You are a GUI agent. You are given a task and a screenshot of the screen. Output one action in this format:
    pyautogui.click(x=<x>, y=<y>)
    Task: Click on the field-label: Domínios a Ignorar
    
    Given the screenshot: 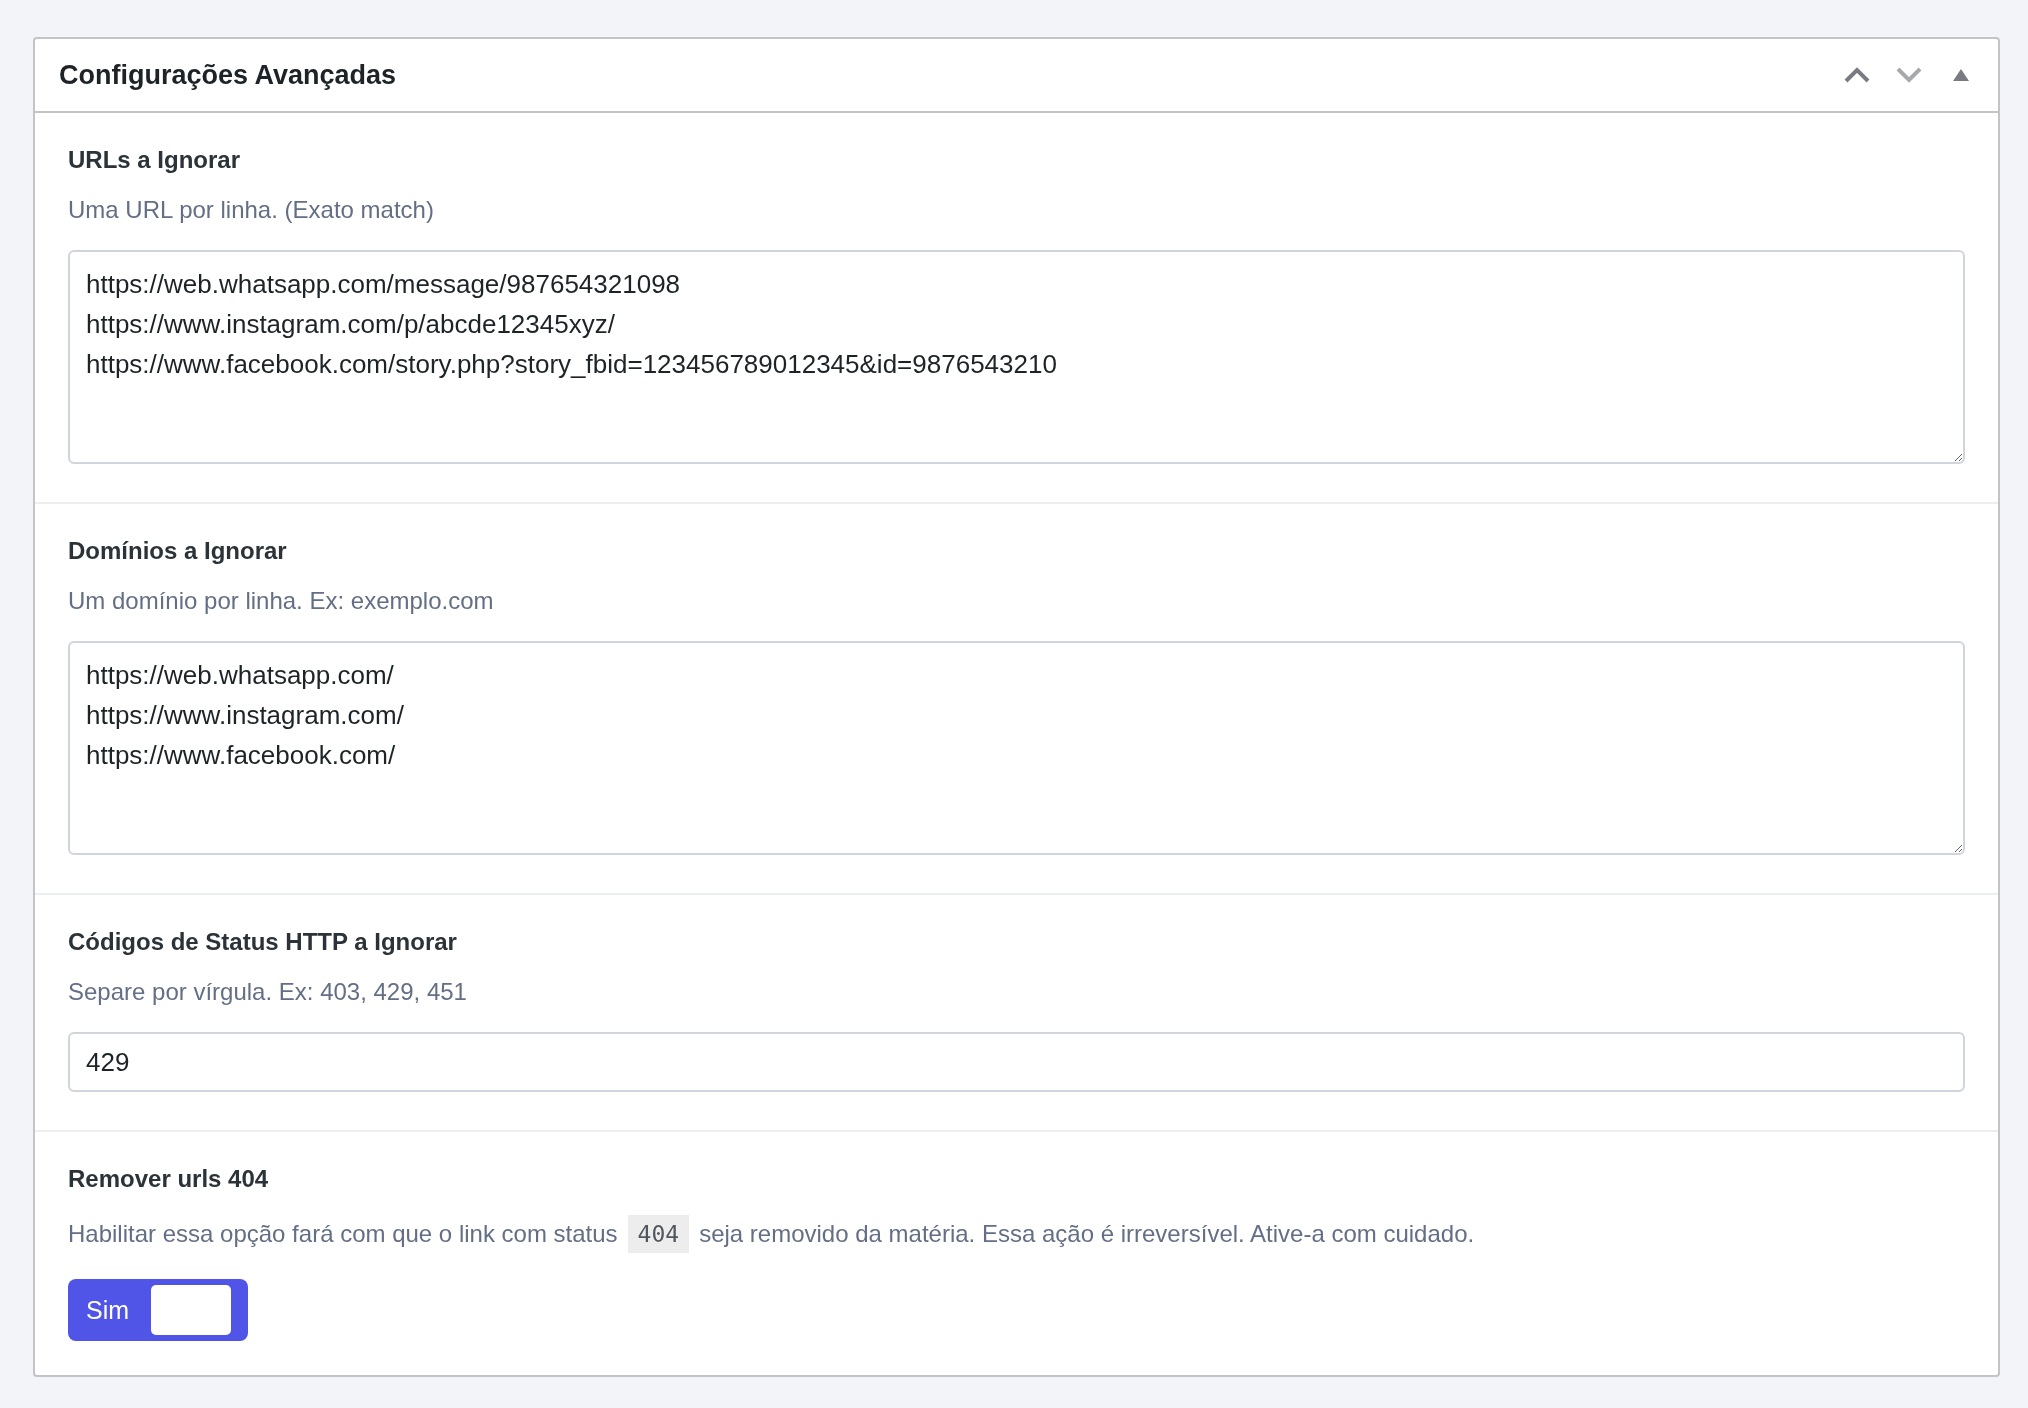 What is the action you would take?
    pyautogui.click(x=178, y=551)
    